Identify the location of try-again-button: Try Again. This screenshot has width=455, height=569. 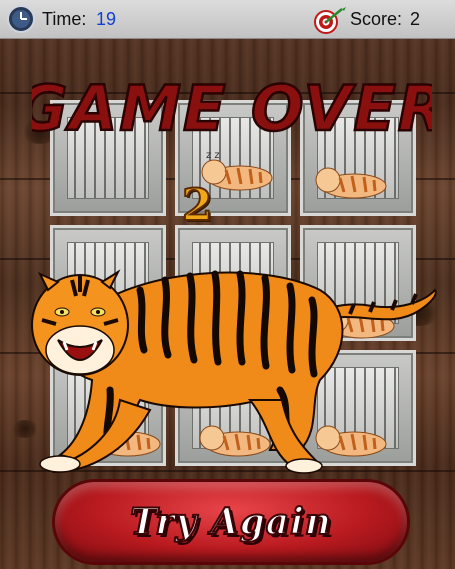
(231, 522).